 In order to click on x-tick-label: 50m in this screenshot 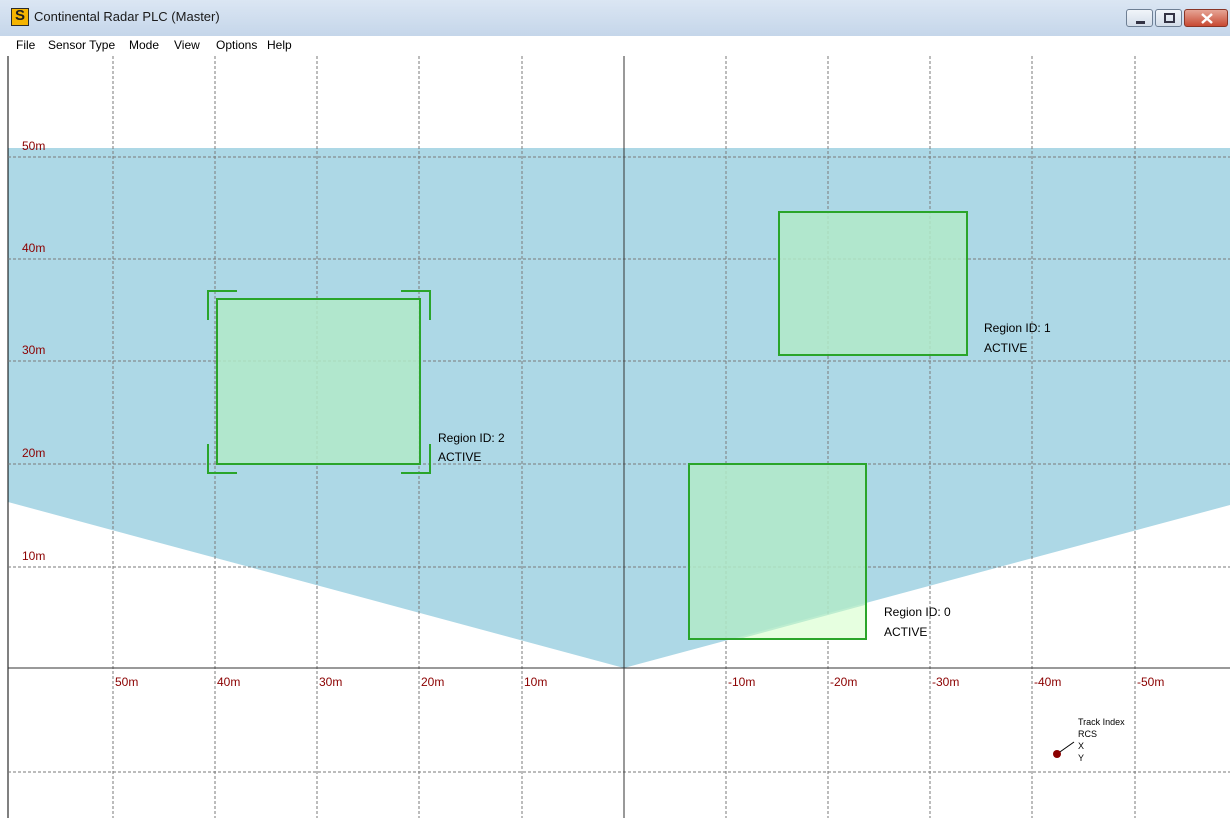, I will do `click(126, 682)`.